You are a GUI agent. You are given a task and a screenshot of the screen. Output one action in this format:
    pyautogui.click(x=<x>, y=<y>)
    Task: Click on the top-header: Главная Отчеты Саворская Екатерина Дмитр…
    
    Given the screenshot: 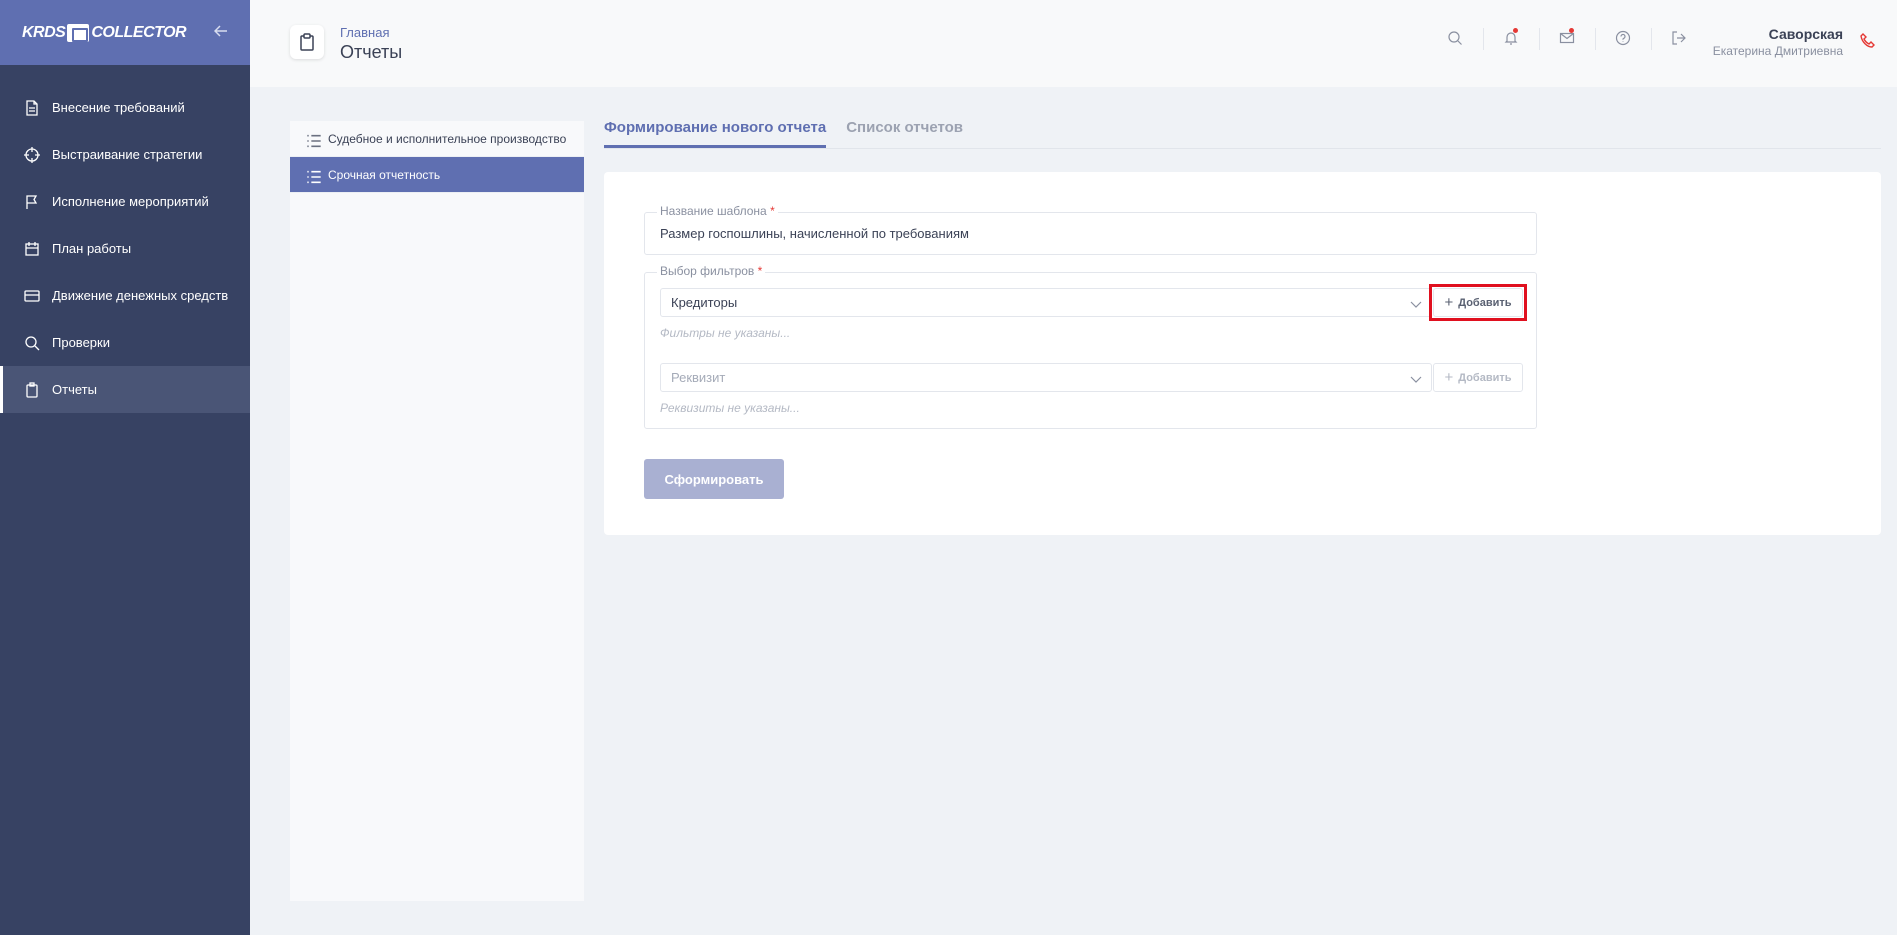 What is the action you would take?
    pyautogui.click(x=1073, y=43)
    